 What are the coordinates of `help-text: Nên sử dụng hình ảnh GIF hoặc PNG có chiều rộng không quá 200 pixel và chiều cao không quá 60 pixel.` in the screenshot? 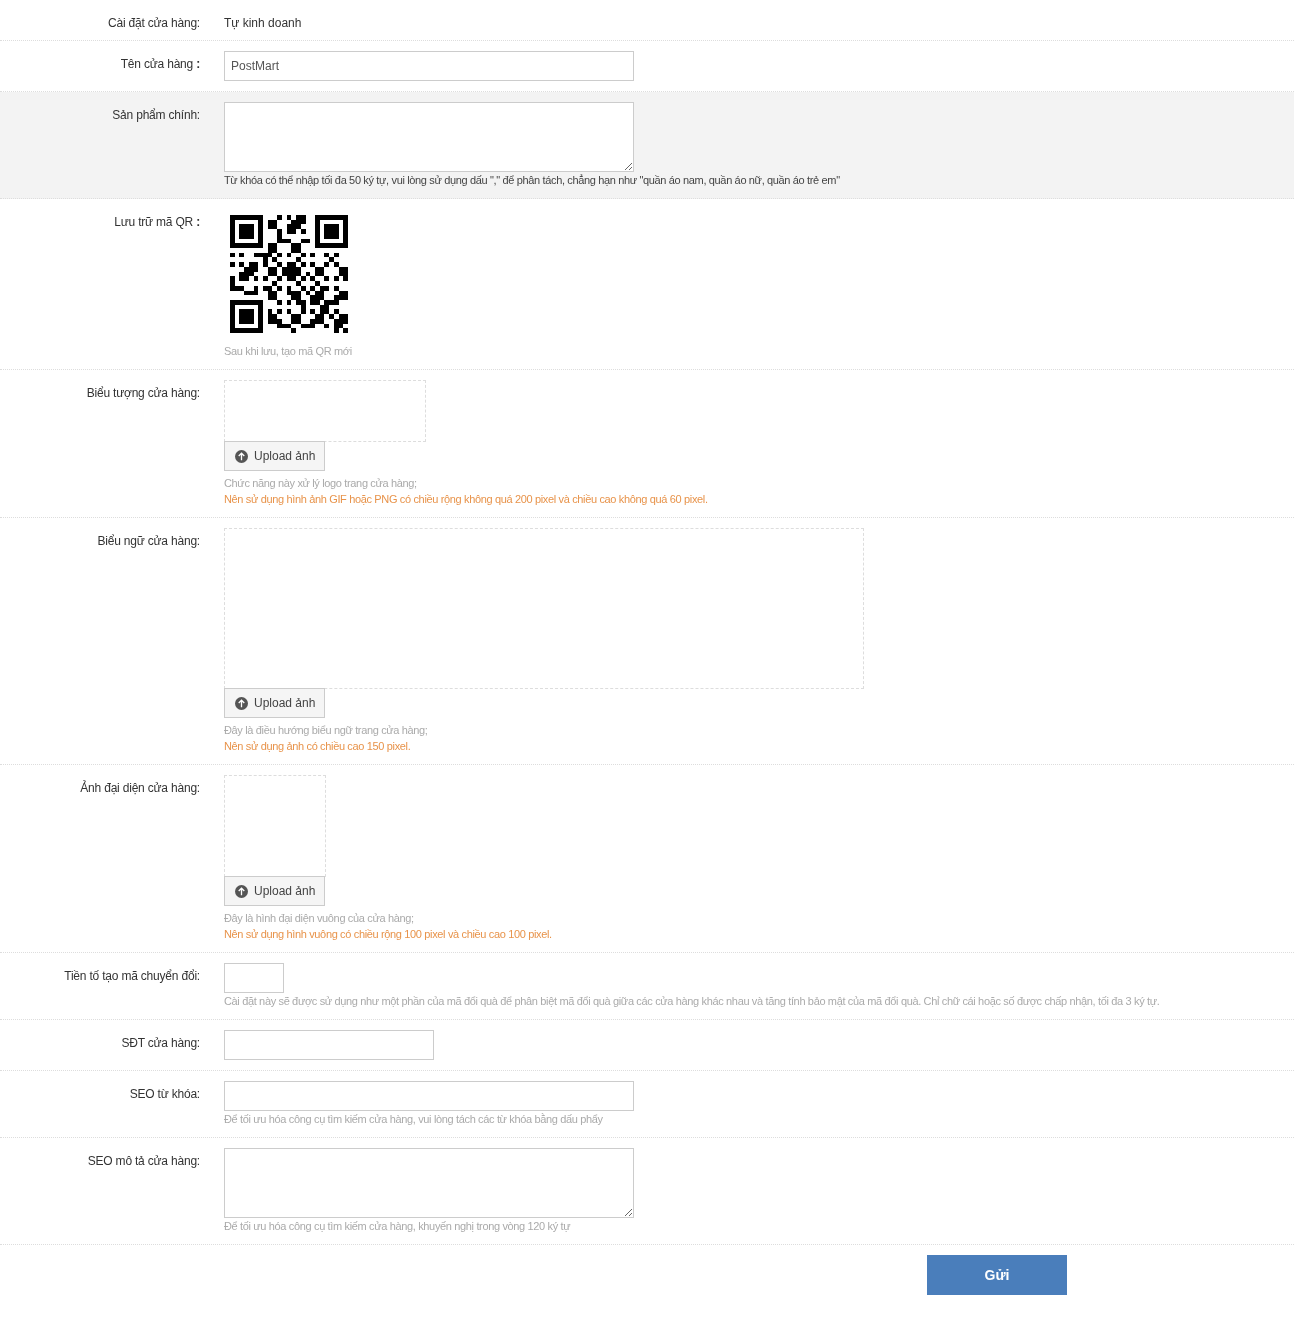 It's located at (466, 499).